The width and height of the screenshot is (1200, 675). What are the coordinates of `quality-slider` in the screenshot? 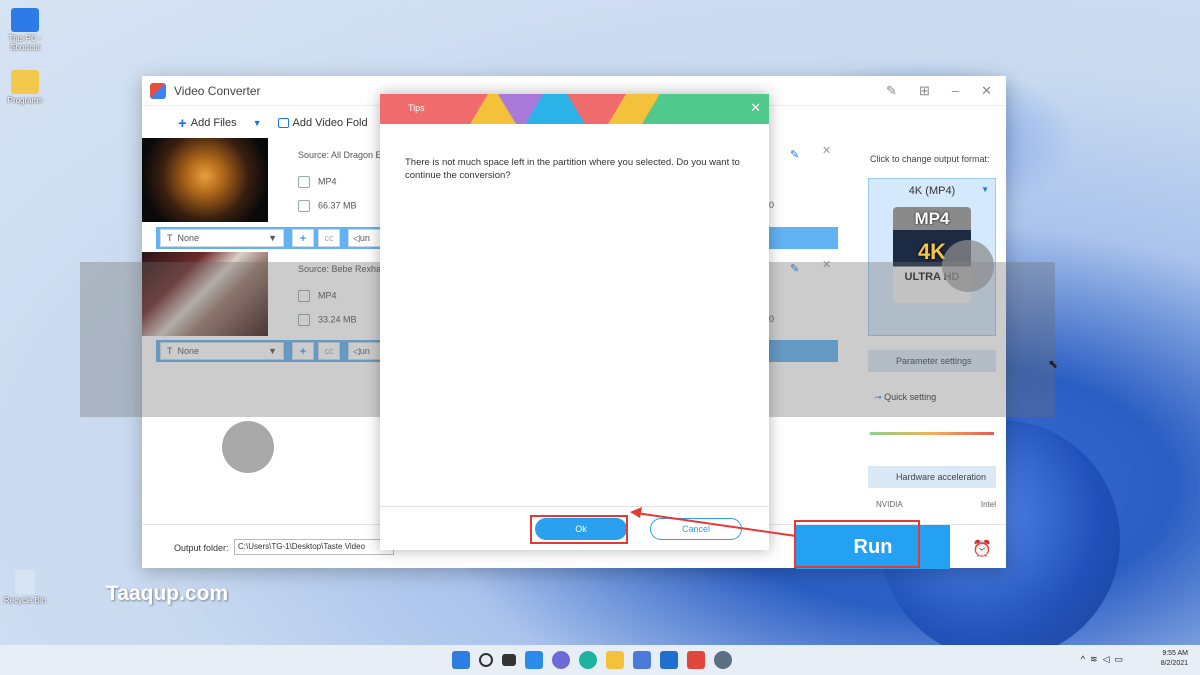 It's located at (932, 433).